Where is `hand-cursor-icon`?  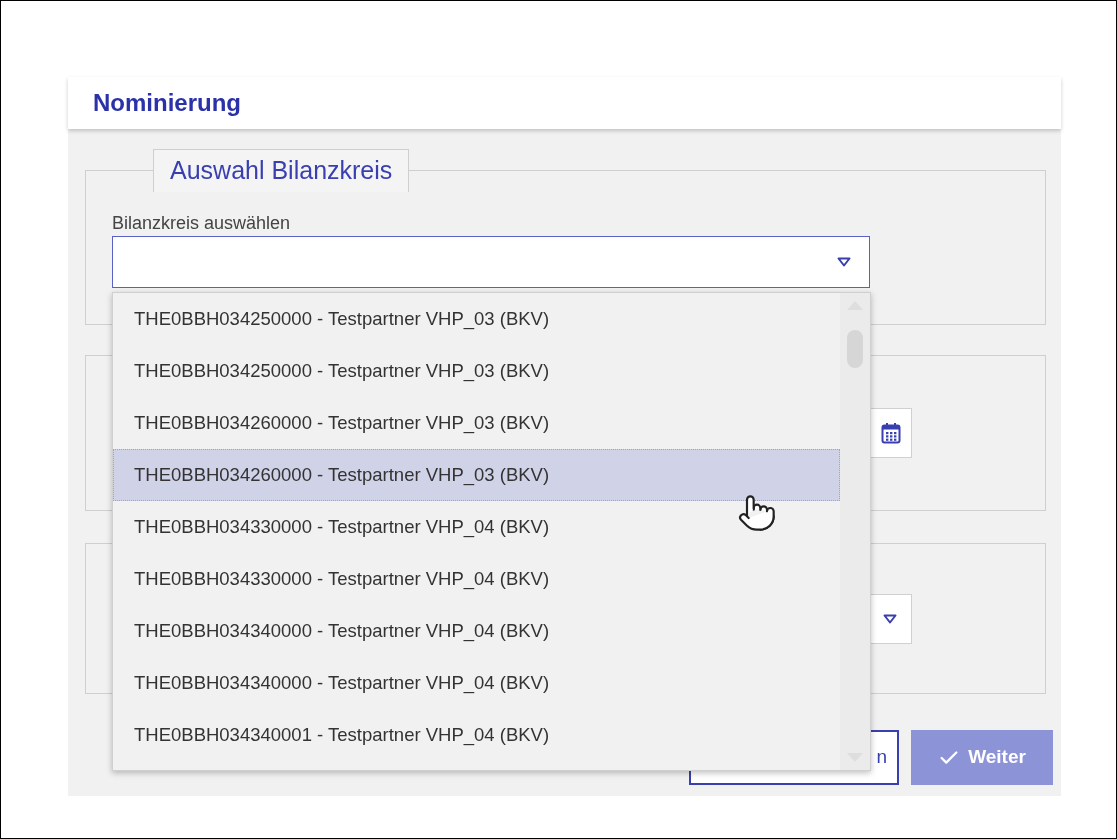
hand-cursor-icon is located at coordinates (757, 513).